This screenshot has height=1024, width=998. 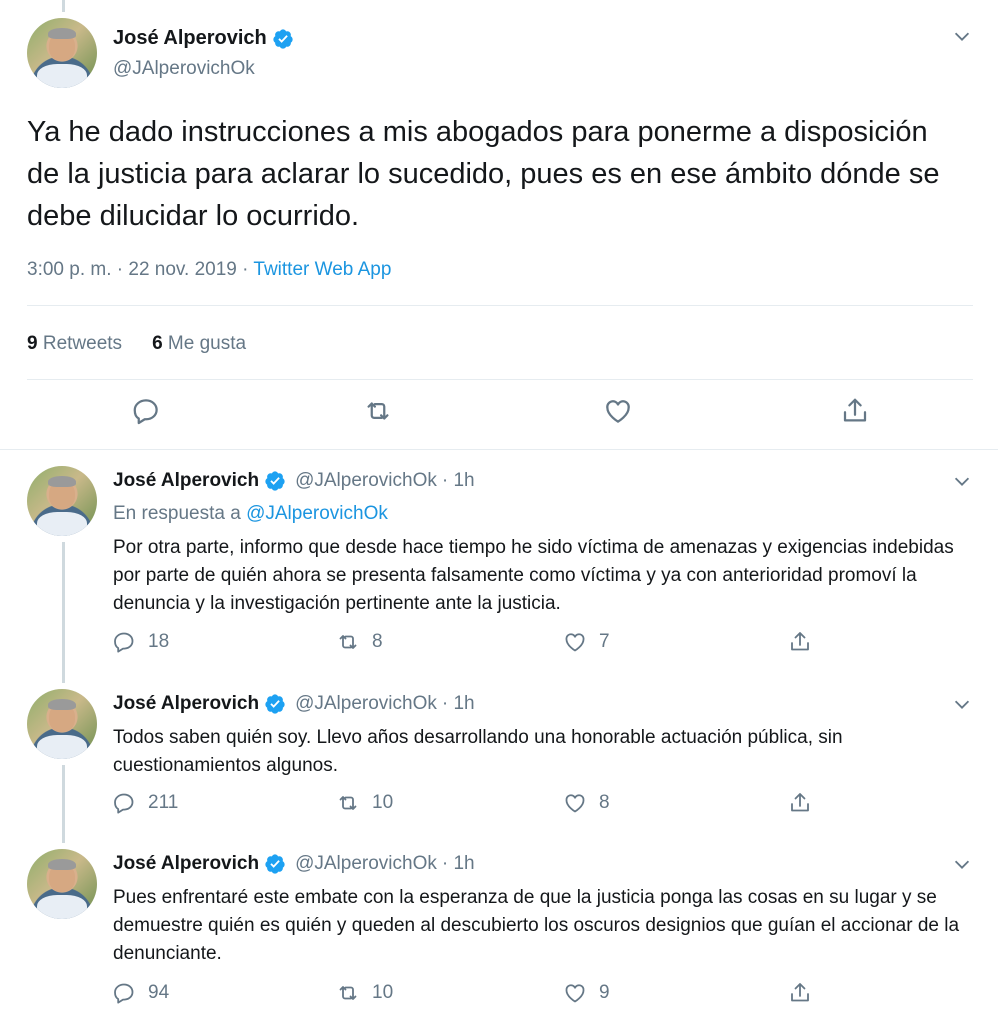 What do you see at coordinates (177, 513) in the screenshot?
I see `in-reply-prefix: En respuesta a` at bounding box center [177, 513].